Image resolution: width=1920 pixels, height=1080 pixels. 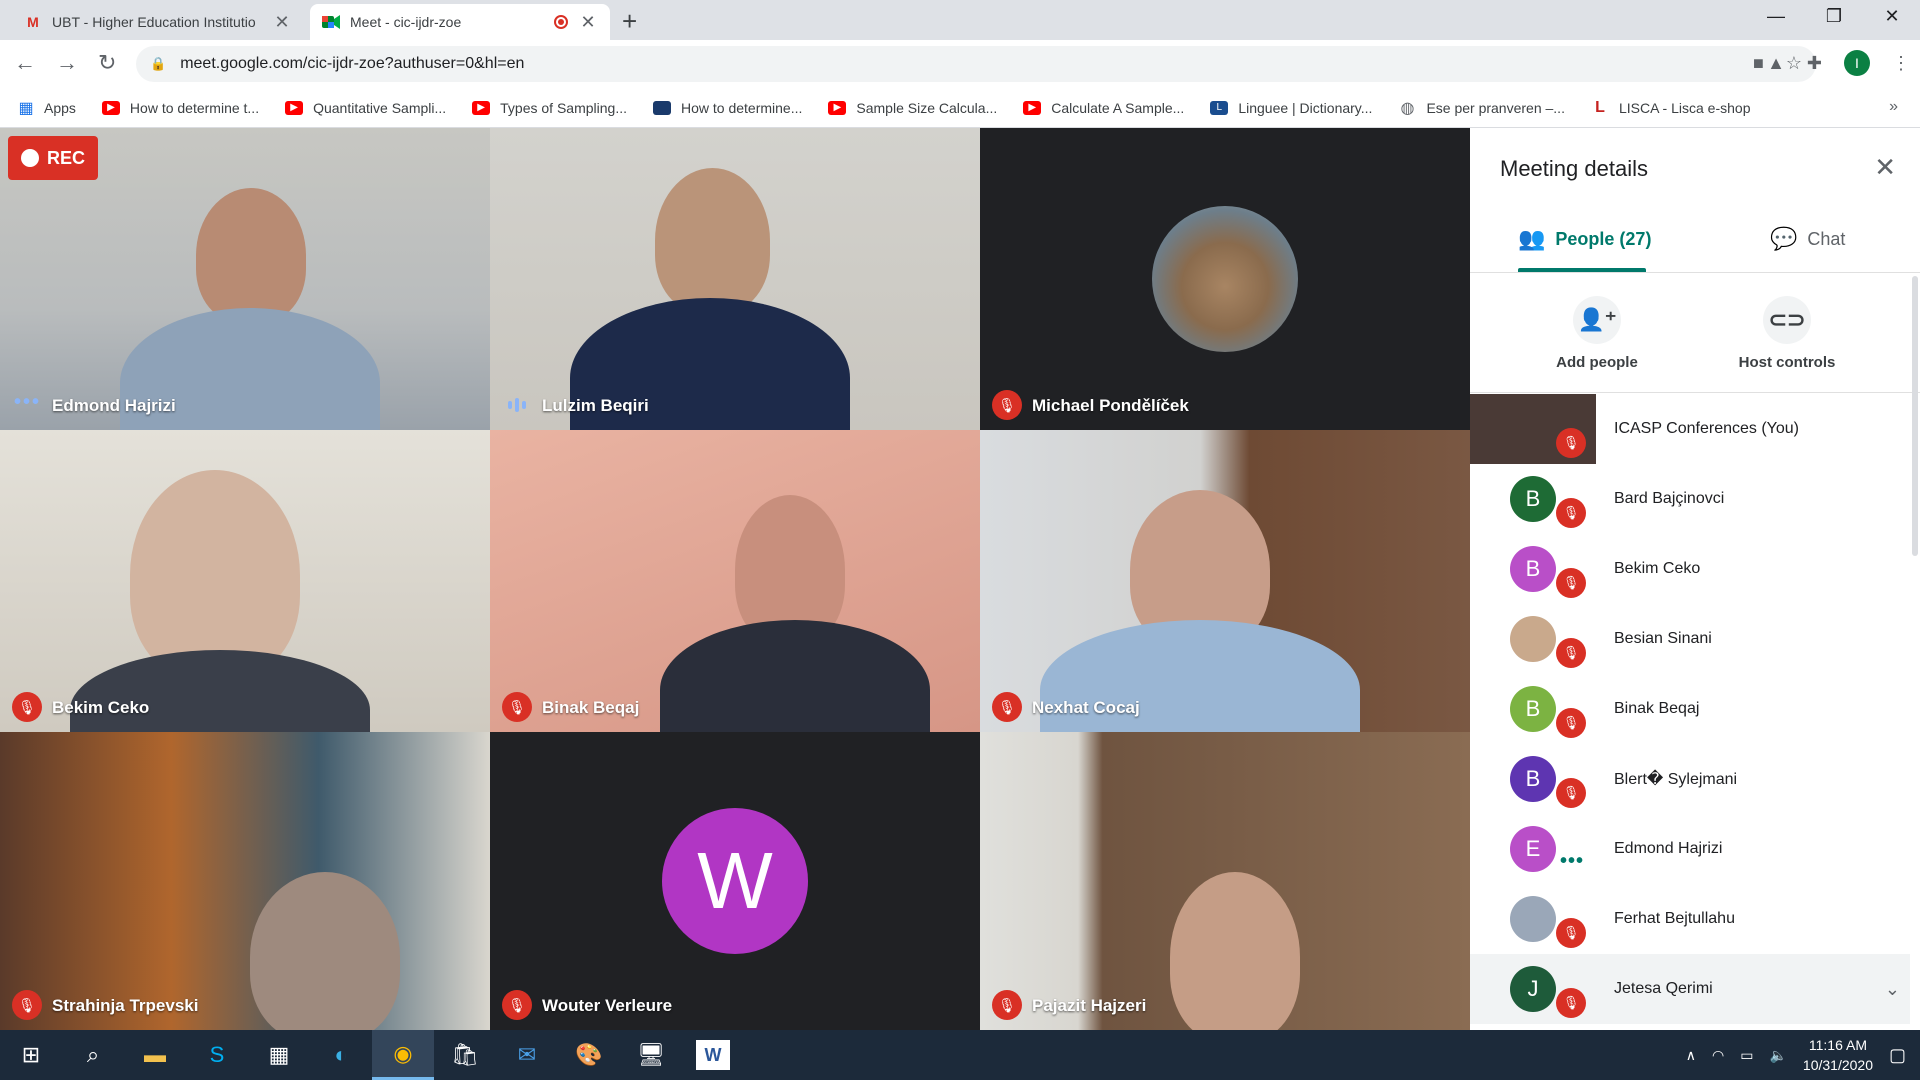 I want to click on mail-icon: ✉, so click(x=527, y=1055).